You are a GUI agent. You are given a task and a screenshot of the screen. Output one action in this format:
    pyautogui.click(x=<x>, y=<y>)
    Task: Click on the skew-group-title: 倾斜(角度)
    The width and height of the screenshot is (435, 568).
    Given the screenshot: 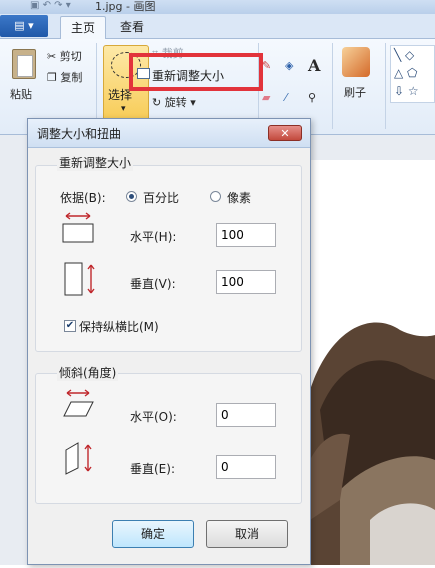 What is the action you would take?
    pyautogui.click(x=88, y=372)
    